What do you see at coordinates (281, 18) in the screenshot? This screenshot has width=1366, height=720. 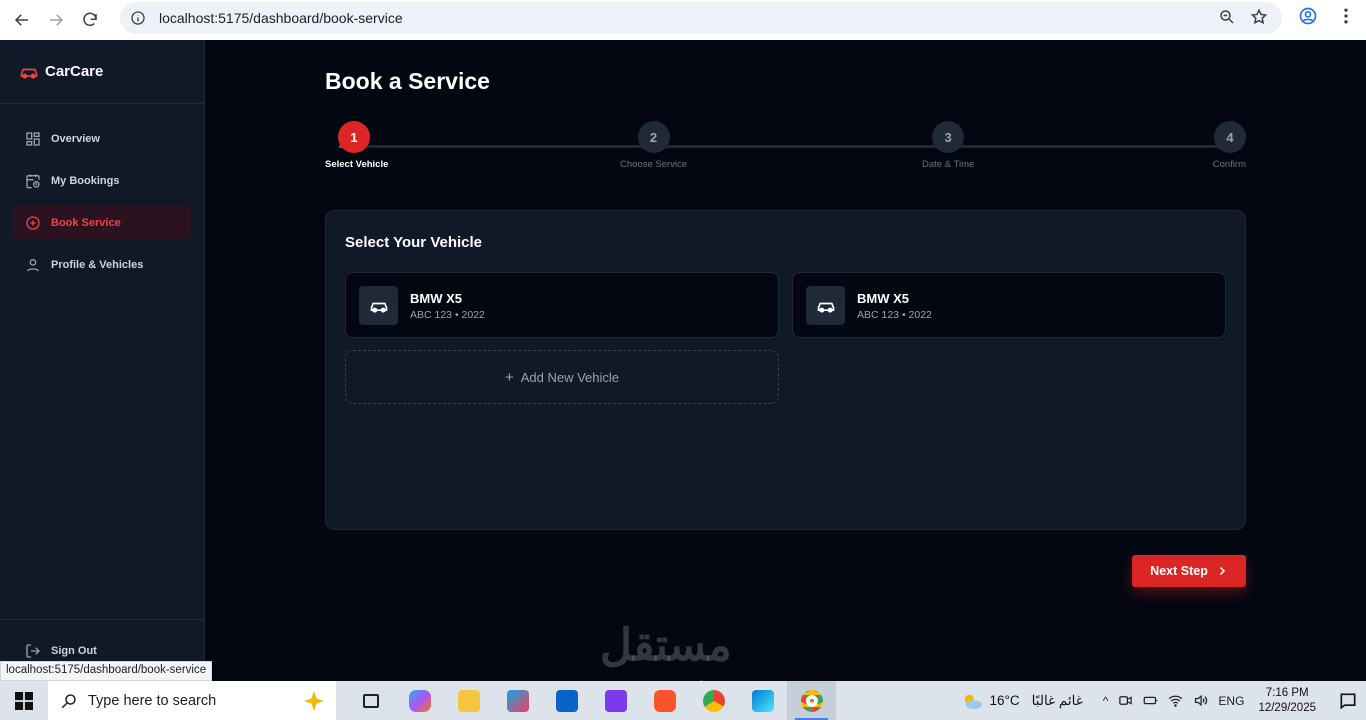 I see `address-url: localhost:5175/dashboard/book-service` at bounding box center [281, 18].